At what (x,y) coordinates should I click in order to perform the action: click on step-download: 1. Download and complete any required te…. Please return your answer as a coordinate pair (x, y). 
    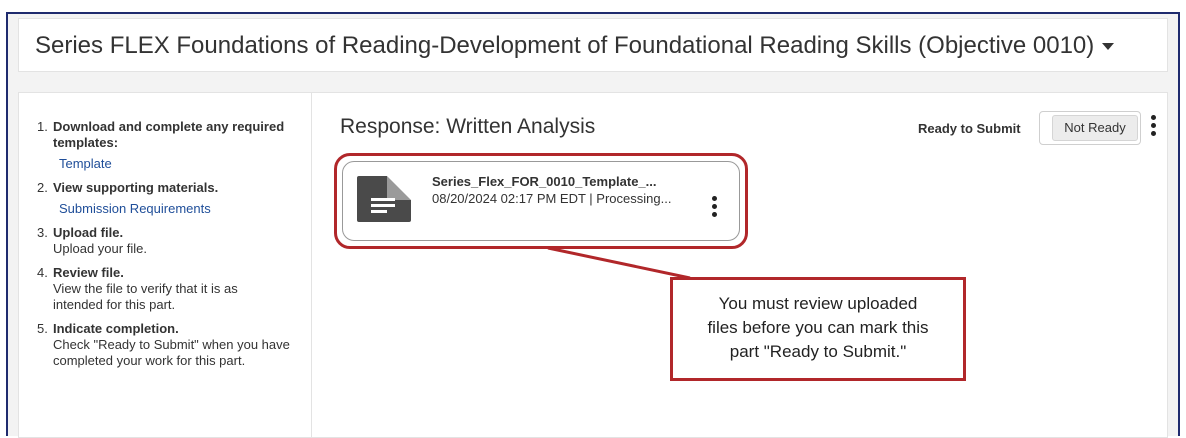
    Looking at the image, I should click on (172, 145).